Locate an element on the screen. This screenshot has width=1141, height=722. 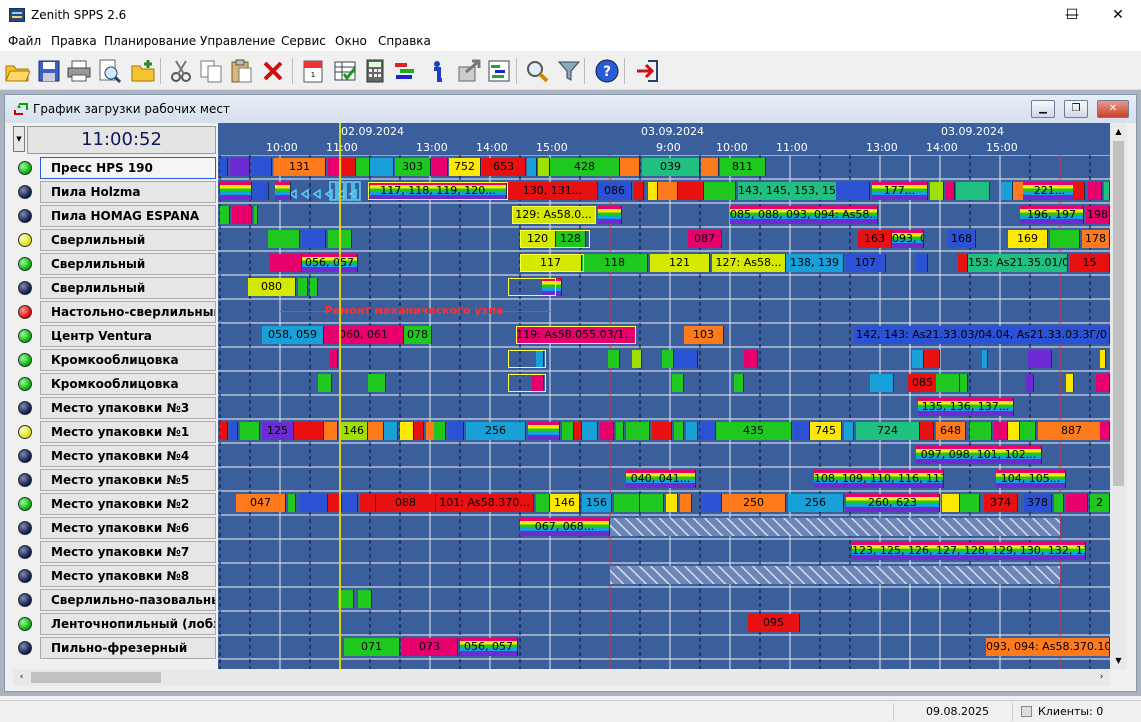
maximize-button: ☐ is located at coordinates (1072, 15).